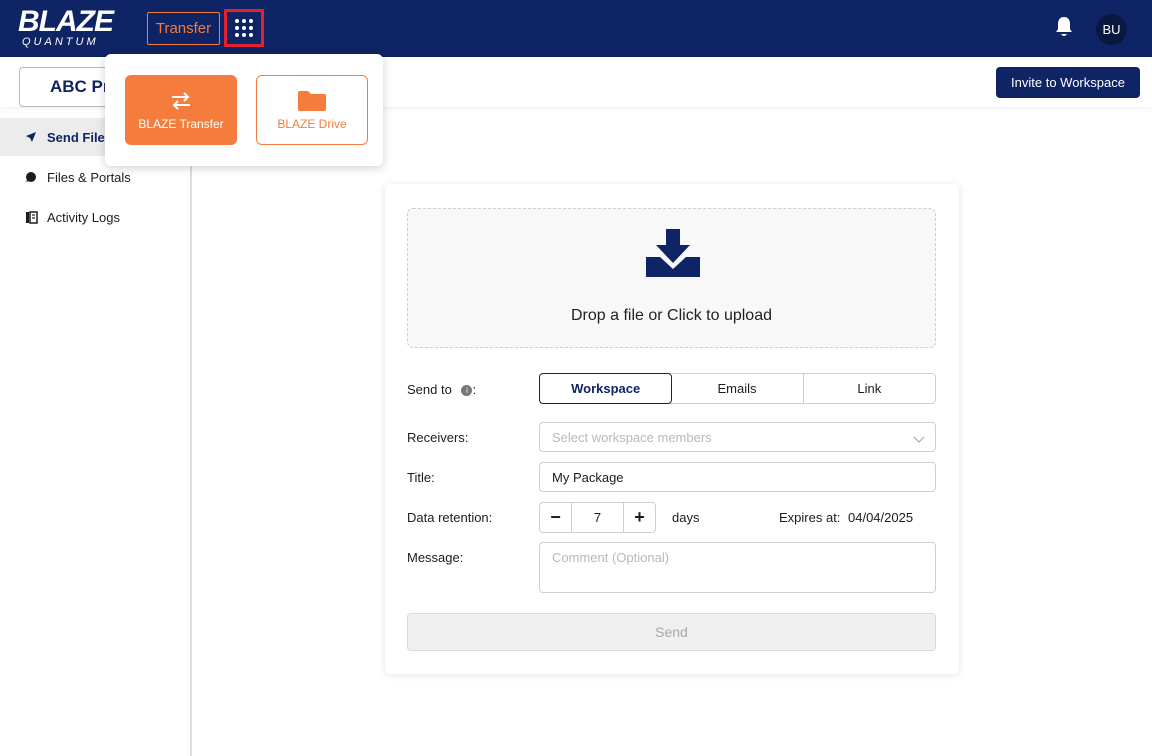 This screenshot has height=756, width=1152. What do you see at coordinates (80, 137) in the screenshot?
I see `sidebar-item-label: Send Files` at bounding box center [80, 137].